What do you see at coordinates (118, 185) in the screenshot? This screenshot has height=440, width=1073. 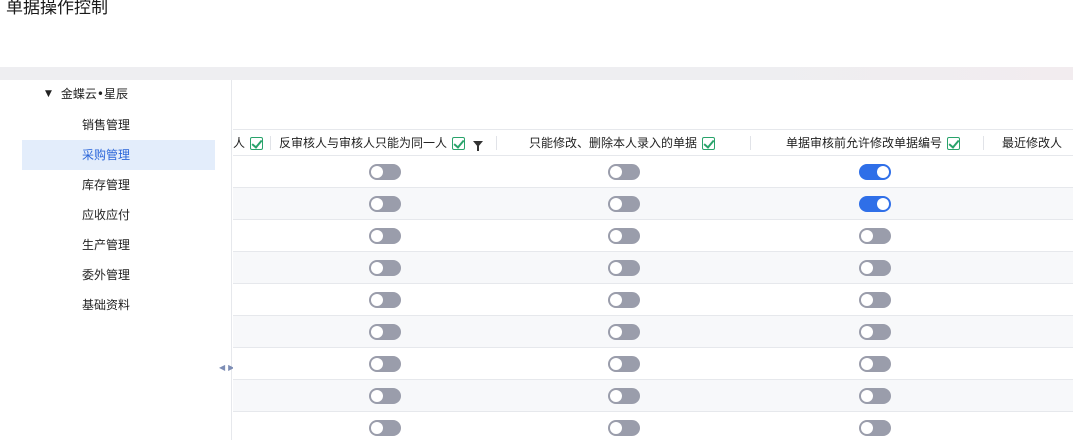 I see `tree-item-inventory: 库存管理` at bounding box center [118, 185].